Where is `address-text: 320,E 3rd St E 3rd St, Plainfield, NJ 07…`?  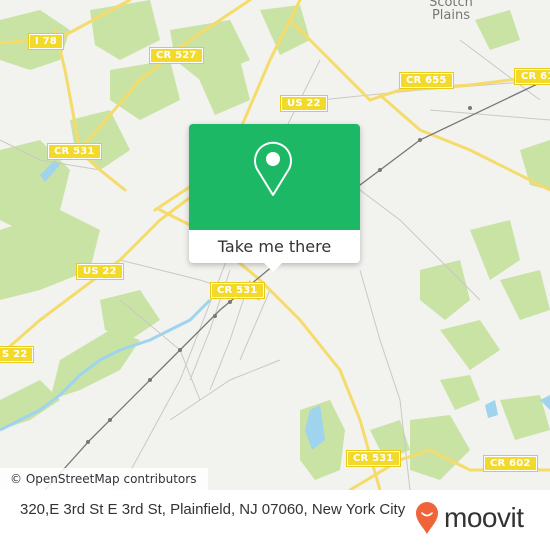
address-text: 320,E 3rd St E 3rd St, Plainfield, NJ 07… is located at coordinates (213, 509).